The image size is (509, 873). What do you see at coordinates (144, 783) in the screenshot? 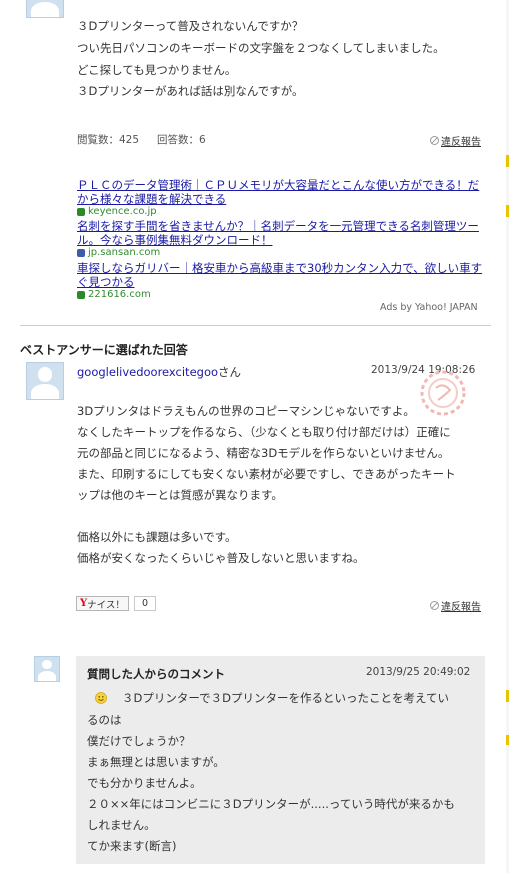
I see `comment-text-line: でも分かりませんよ。` at bounding box center [144, 783].